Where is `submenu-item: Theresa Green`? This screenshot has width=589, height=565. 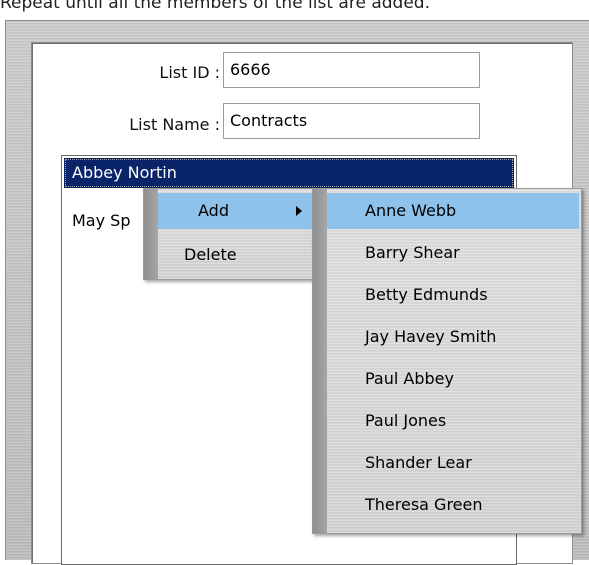
submenu-item: Theresa Green is located at coordinates (453, 505).